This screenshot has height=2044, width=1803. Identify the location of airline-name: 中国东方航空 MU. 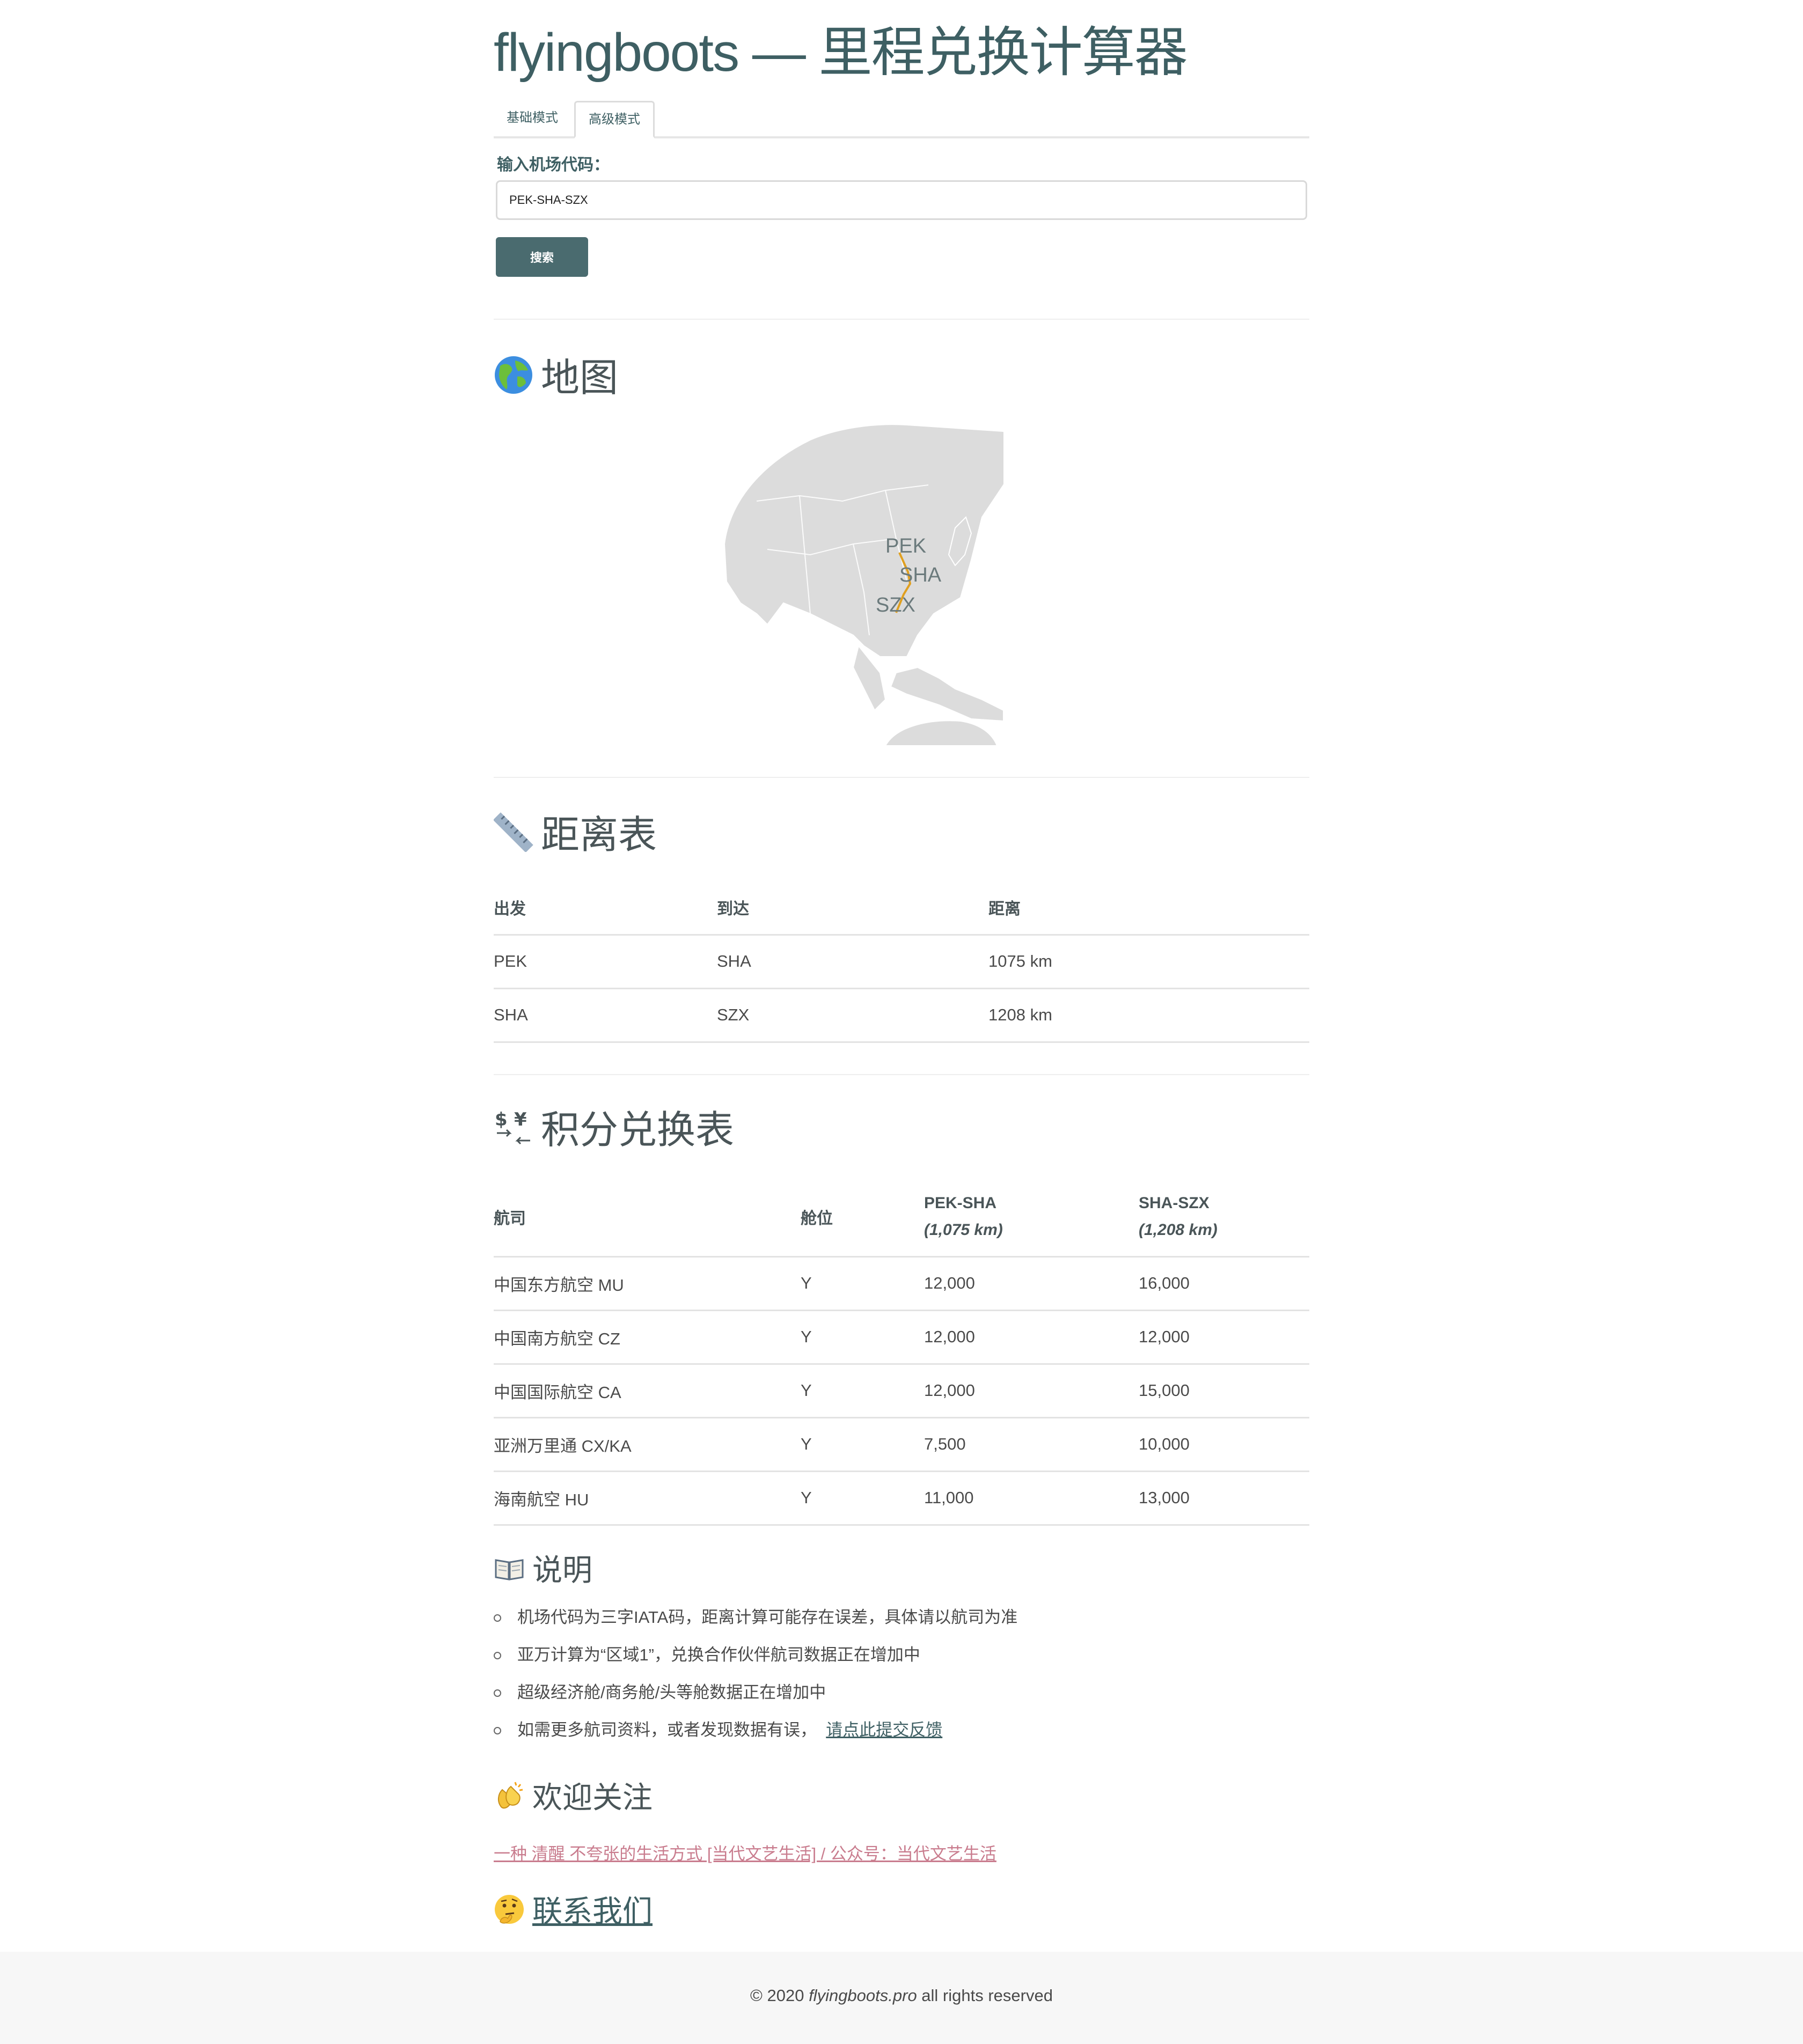
(647, 1283).